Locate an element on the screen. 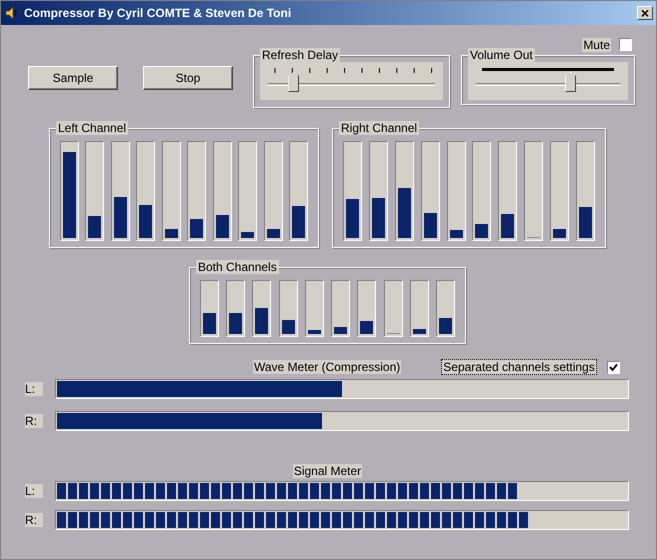  mute-label: Mute is located at coordinates (596, 45).